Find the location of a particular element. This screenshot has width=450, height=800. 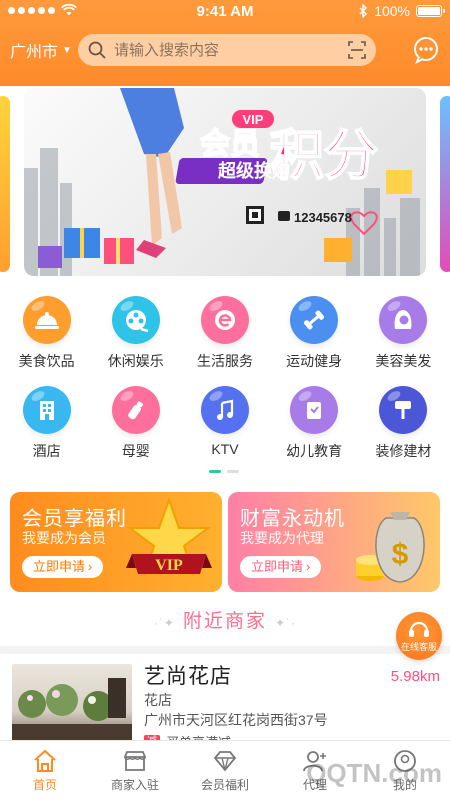

agent-badge-text: $ is located at coordinates (400, 554).